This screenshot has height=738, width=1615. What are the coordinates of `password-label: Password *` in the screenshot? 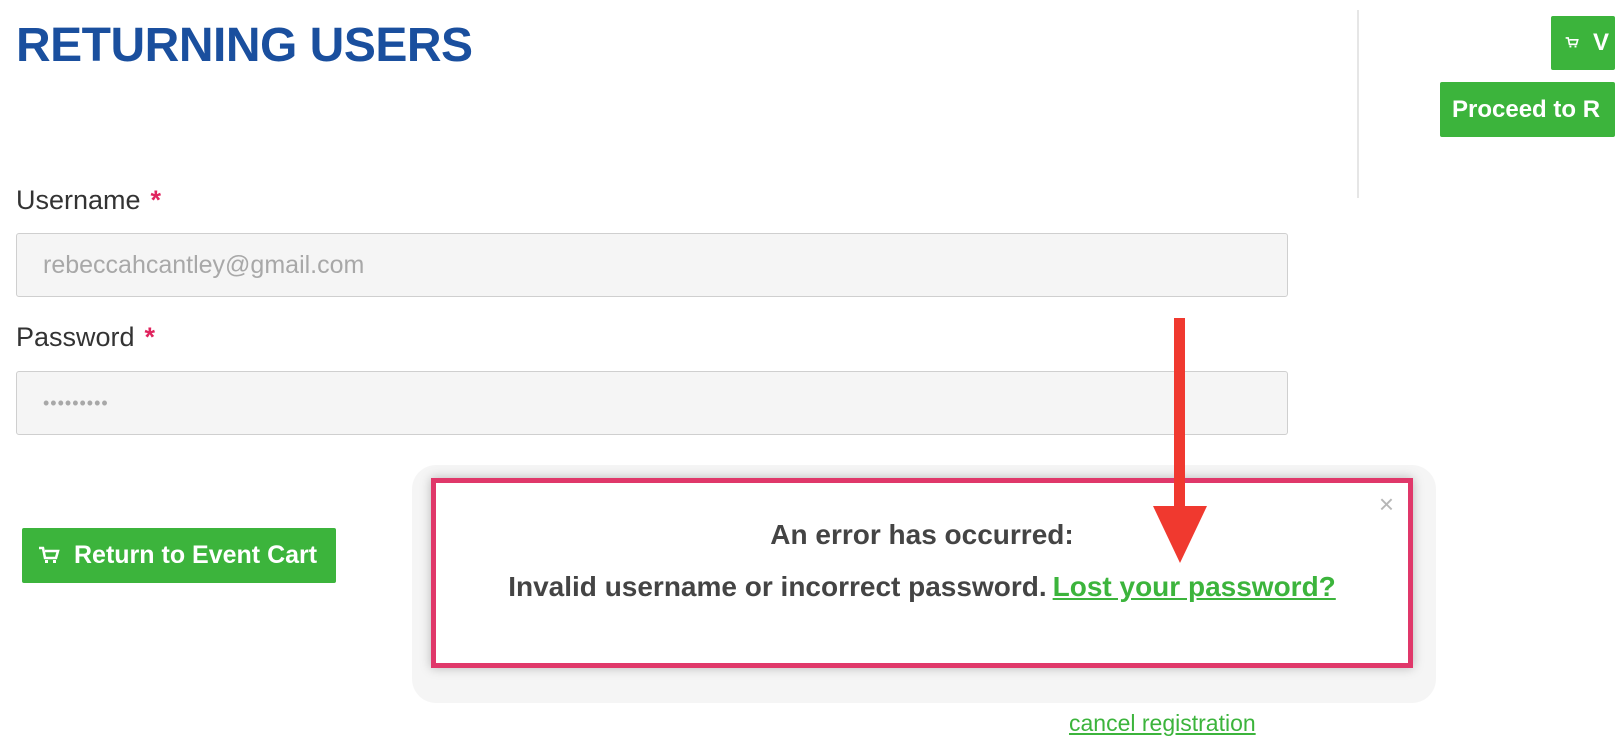 It's located at (85, 337).